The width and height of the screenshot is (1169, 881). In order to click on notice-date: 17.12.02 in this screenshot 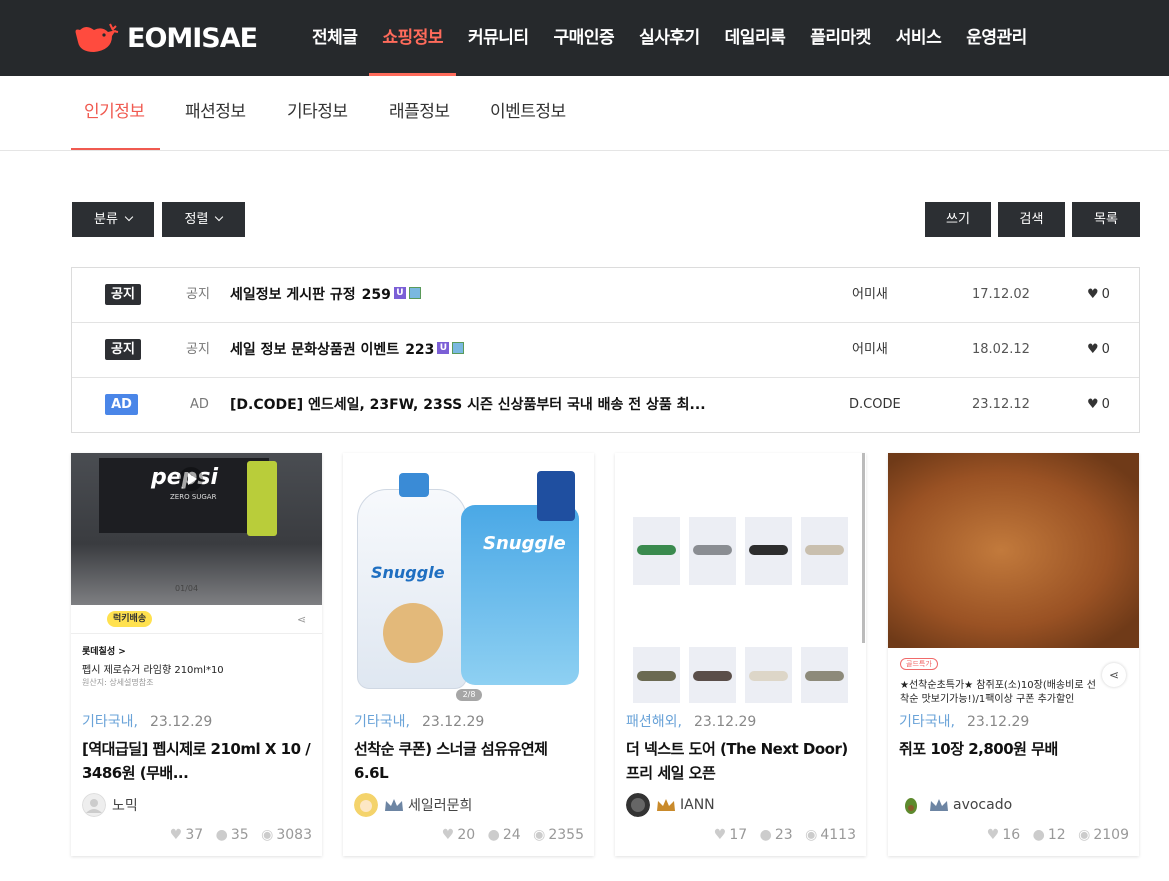, I will do `click(1001, 294)`.